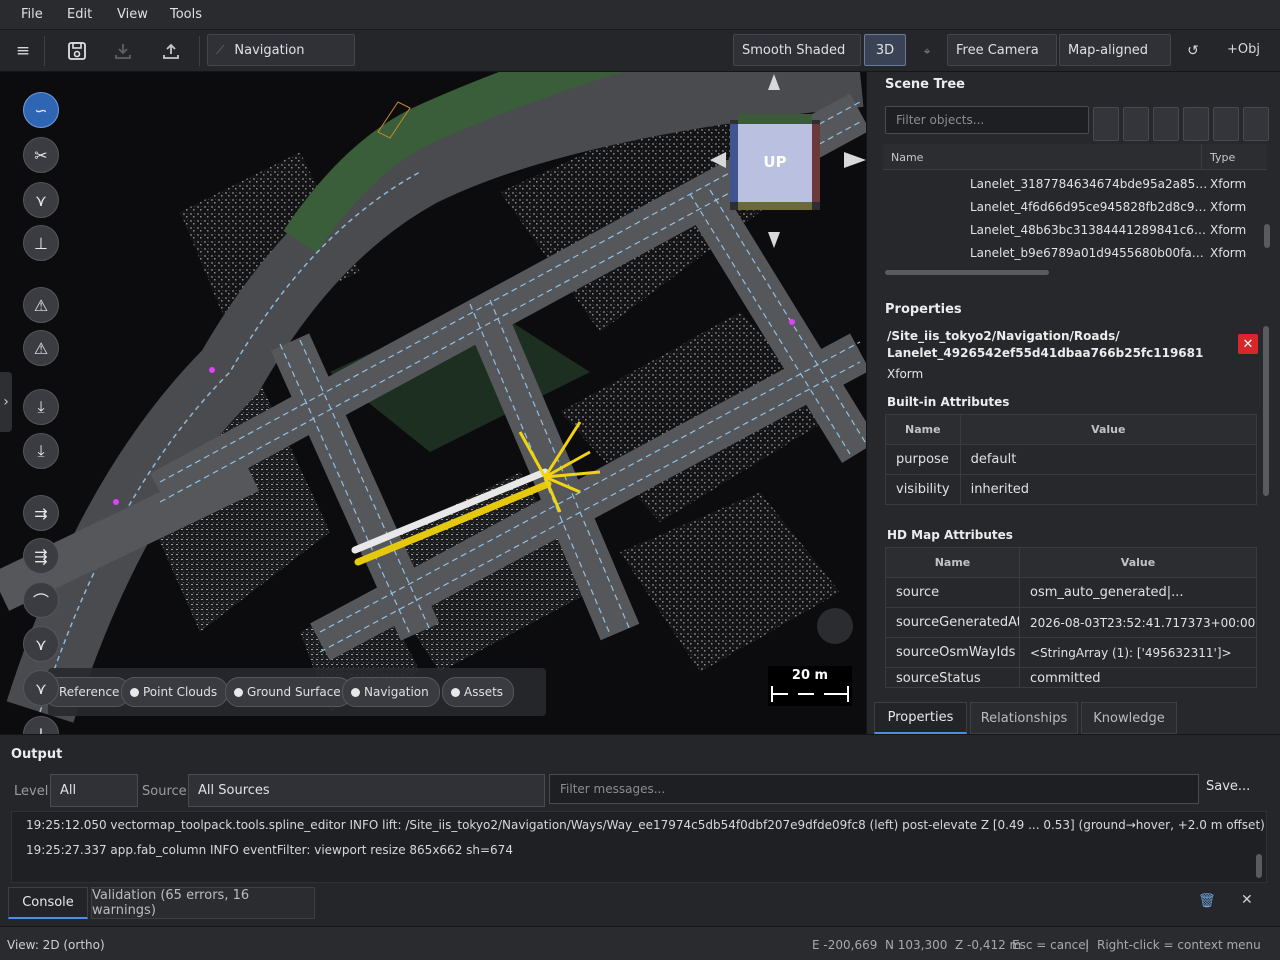 The width and height of the screenshot is (1280, 960). What do you see at coordinates (220, 49) in the screenshot?
I see `route-icon: ⟋` at bounding box center [220, 49].